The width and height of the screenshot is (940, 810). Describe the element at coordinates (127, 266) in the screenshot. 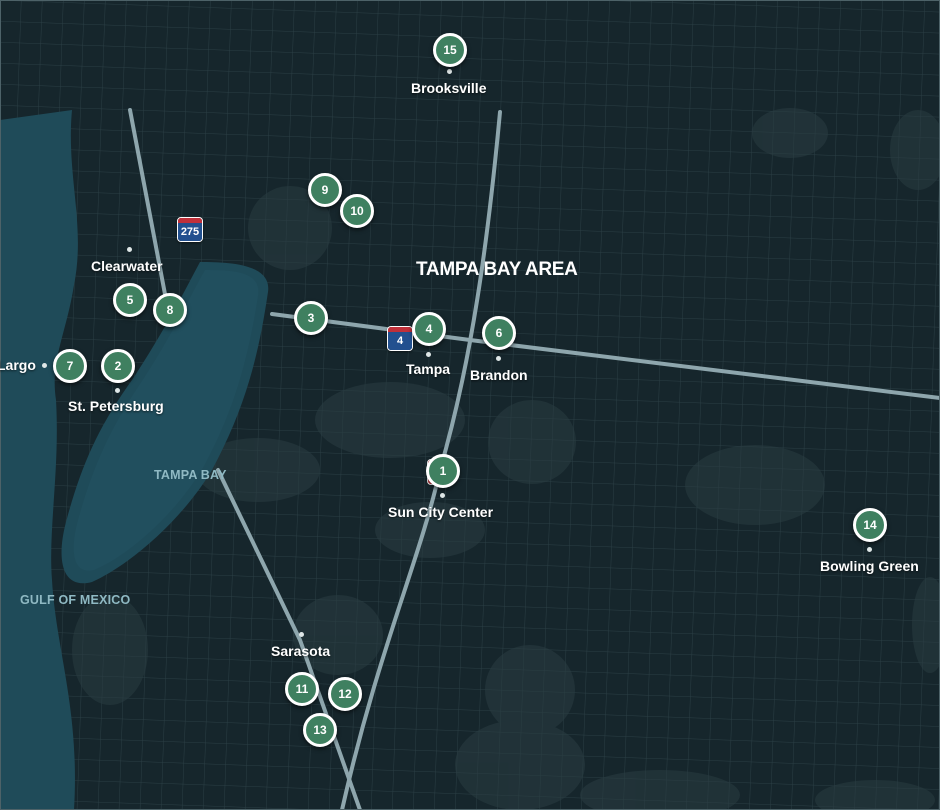

I see `city-label-clearwater: Clearwater` at that location.